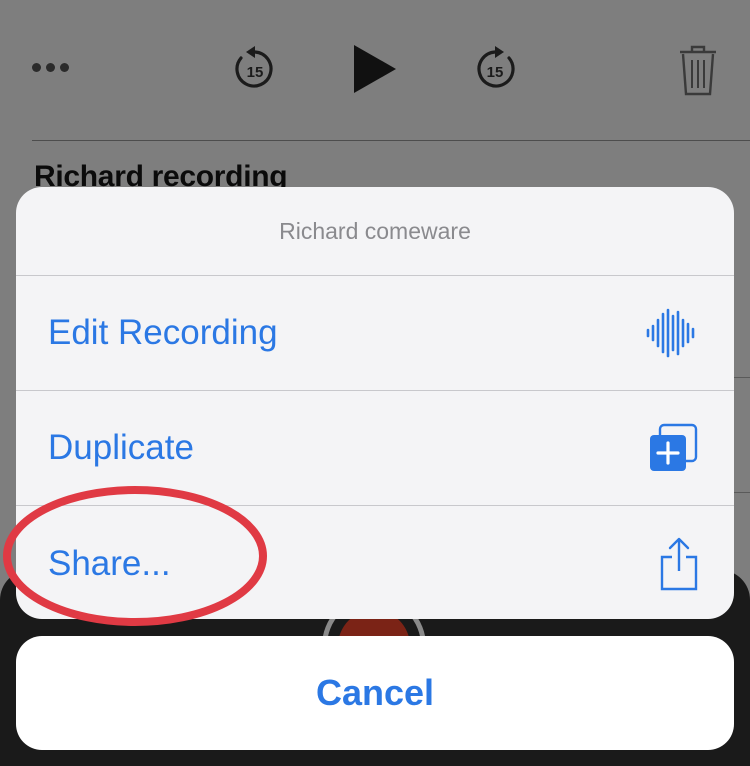  Describe the element at coordinates (674, 447) in the screenshot. I see `duplicate-icon` at that location.